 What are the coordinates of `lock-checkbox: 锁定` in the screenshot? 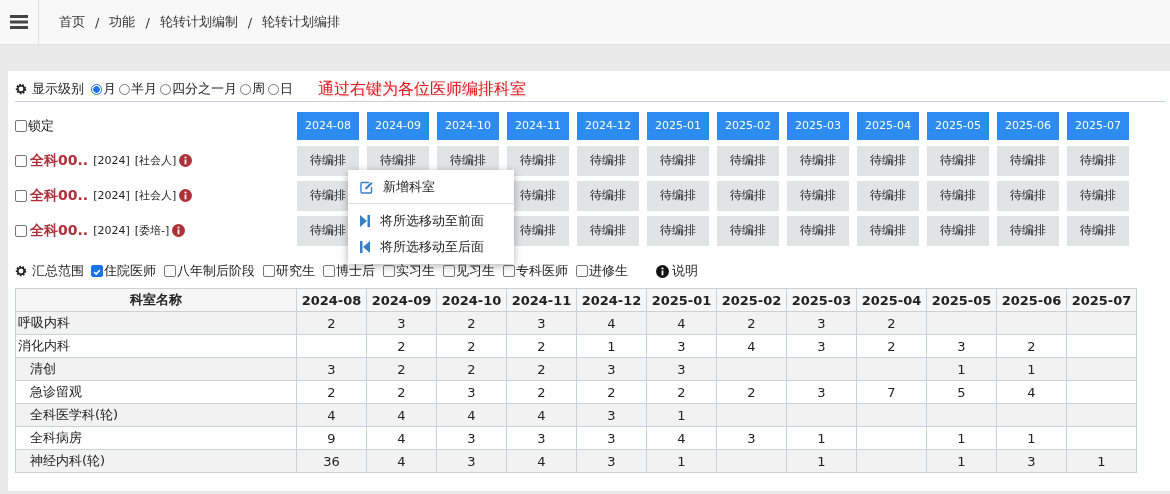 It's located at (34, 125).